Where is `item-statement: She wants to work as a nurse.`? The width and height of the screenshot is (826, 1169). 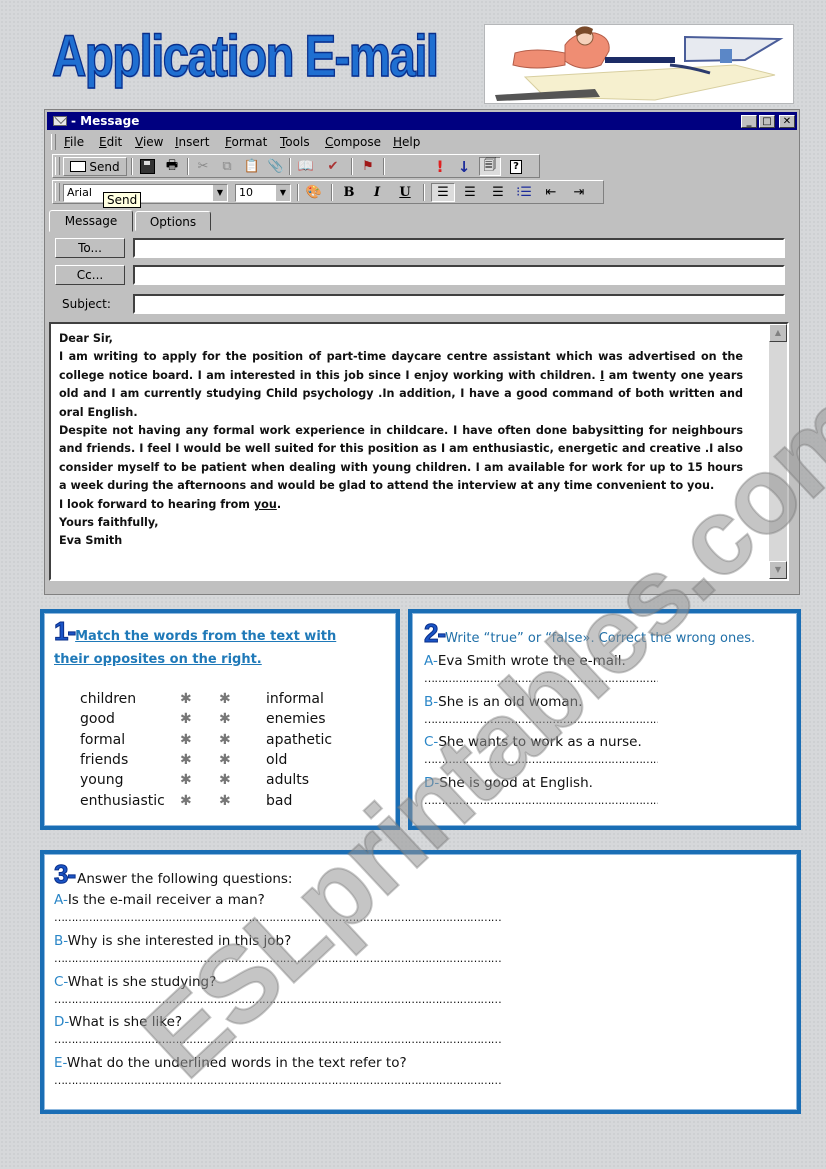
item-statement: She wants to work as a nurse. is located at coordinates (540, 742).